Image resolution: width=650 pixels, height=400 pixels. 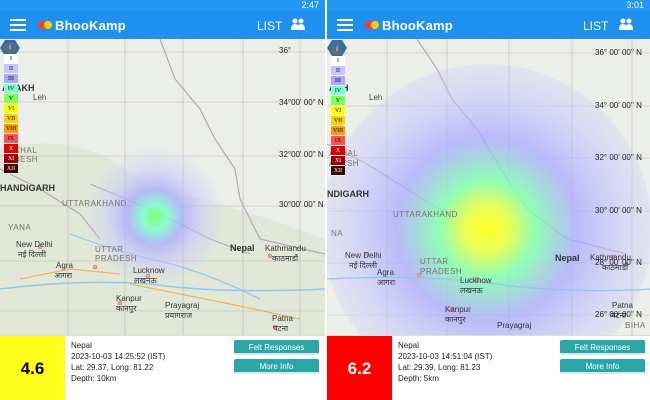 What do you see at coordinates (179, 315) in the screenshot?
I see `label-prayagraj-hi: प्रयागराज` at bounding box center [179, 315].